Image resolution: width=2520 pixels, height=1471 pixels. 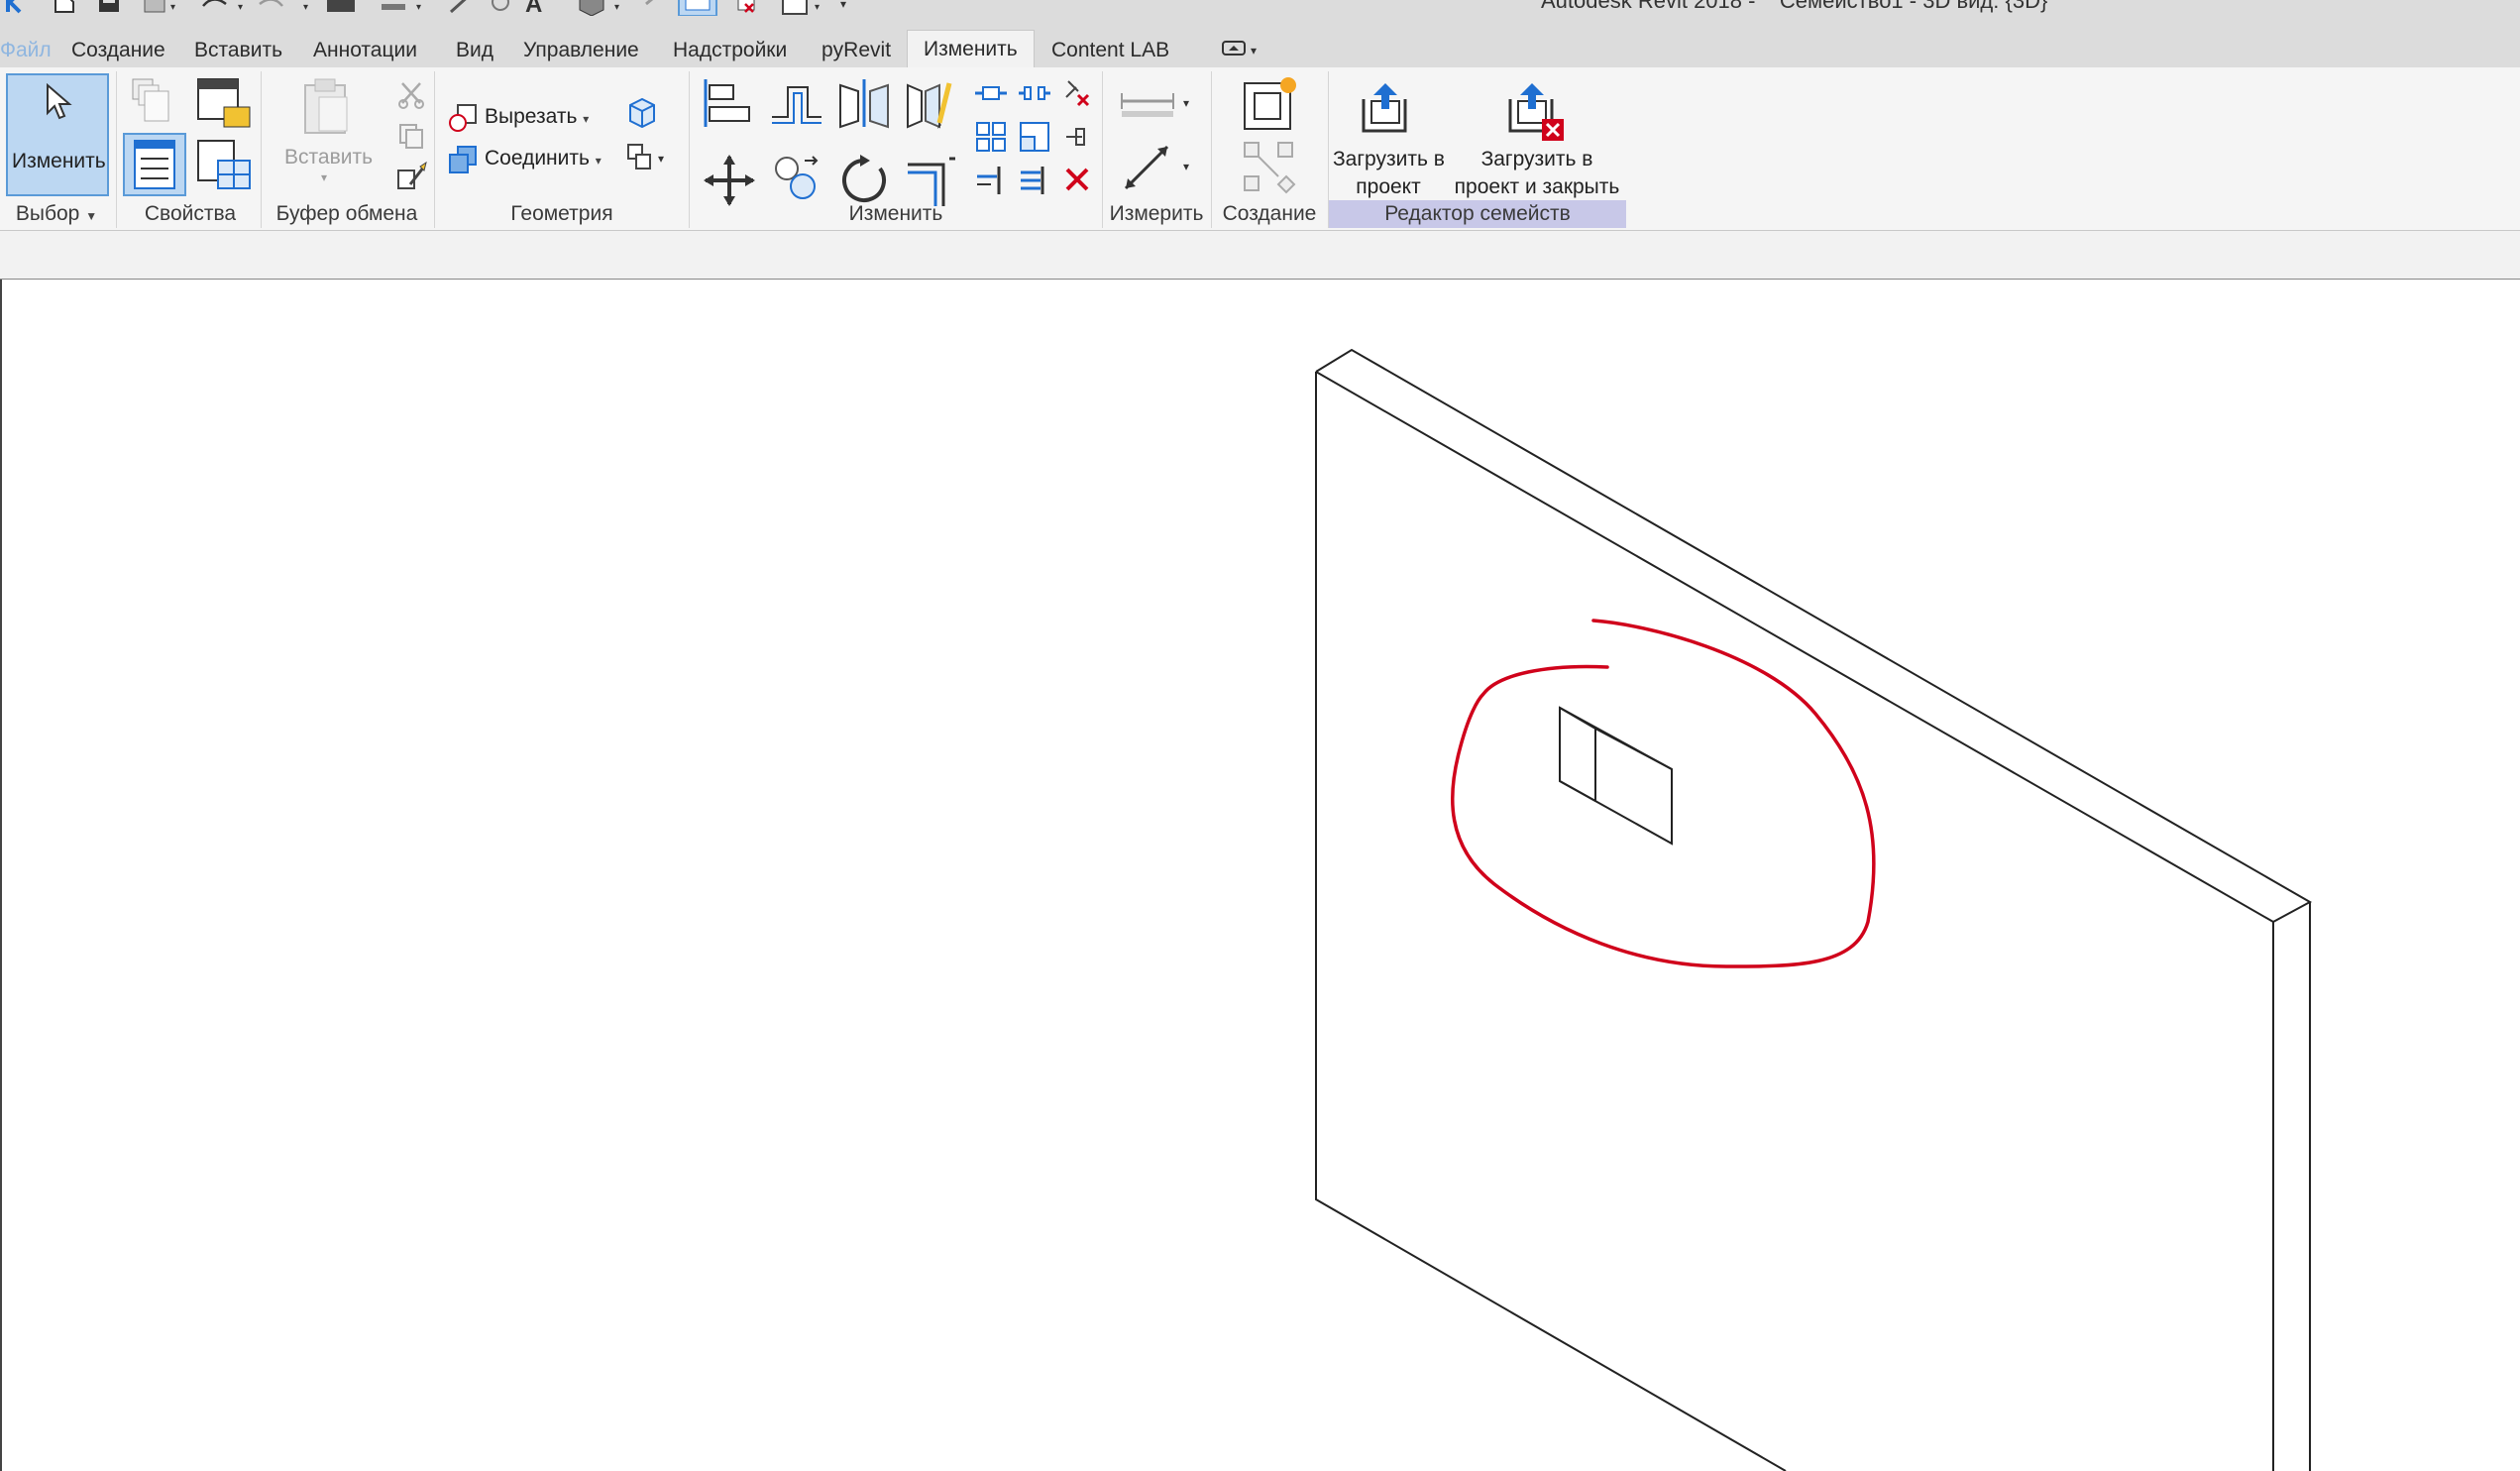 What do you see at coordinates (649, 158) in the screenshot?
I see `paint-icon: ▾` at bounding box center [649, 158].